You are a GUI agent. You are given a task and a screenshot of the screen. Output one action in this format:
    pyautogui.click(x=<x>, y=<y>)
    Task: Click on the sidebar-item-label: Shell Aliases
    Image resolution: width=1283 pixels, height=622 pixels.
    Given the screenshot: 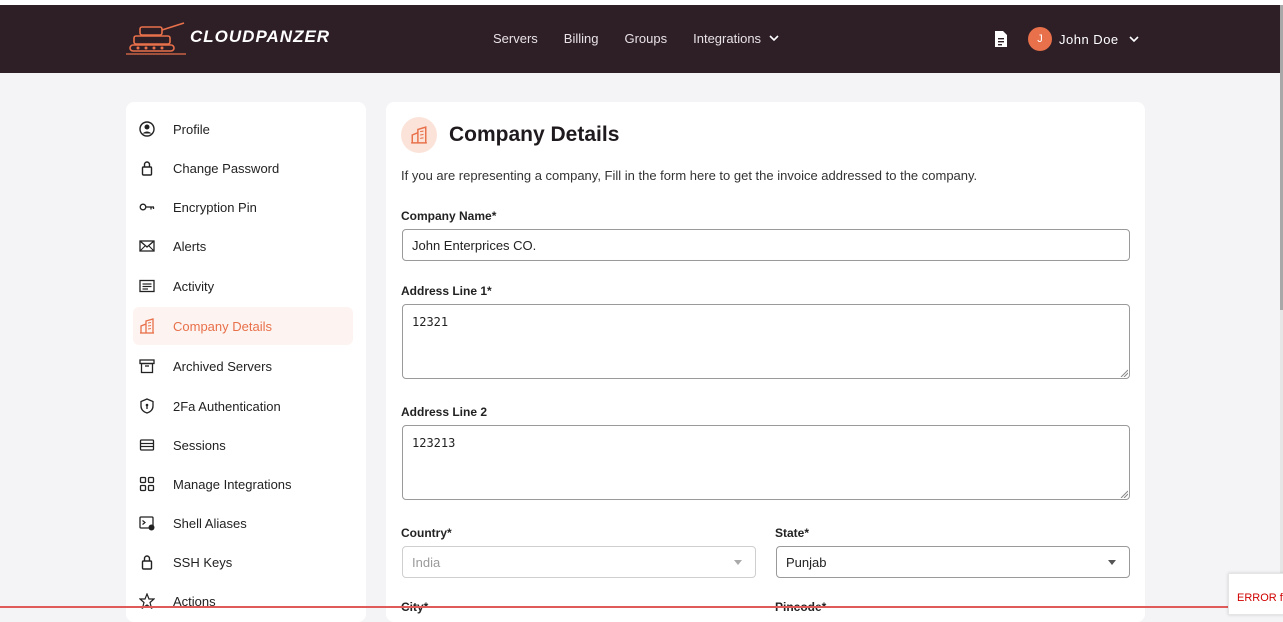 What is the action you would take?
    pyautogui.click(x=210, y=523)
    